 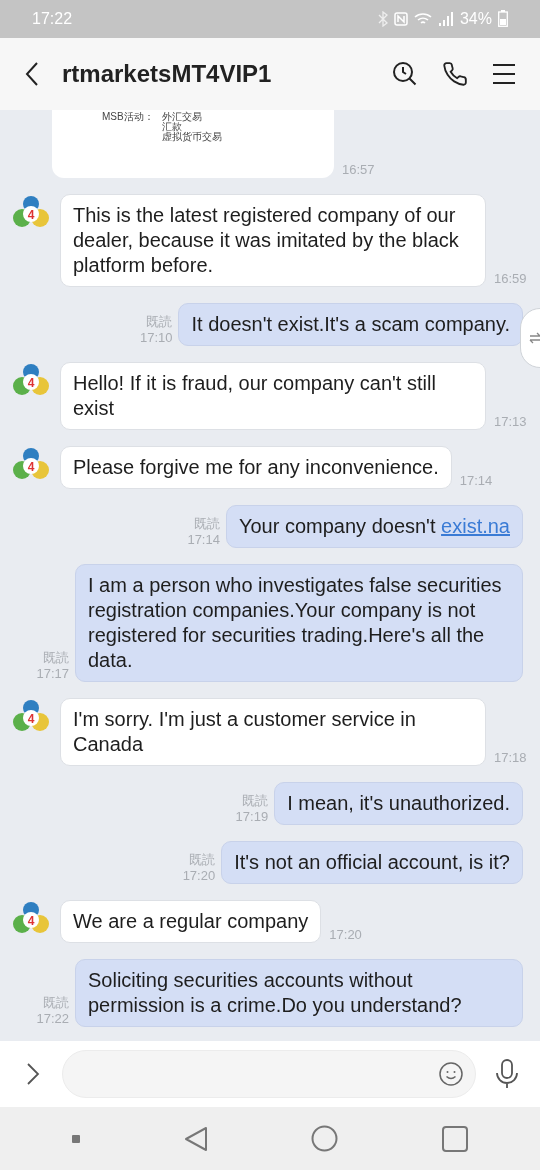 I want to click on received-message-bubble: Hello! If it is fraud, our company can't still exist, so click(x=273, y=395).